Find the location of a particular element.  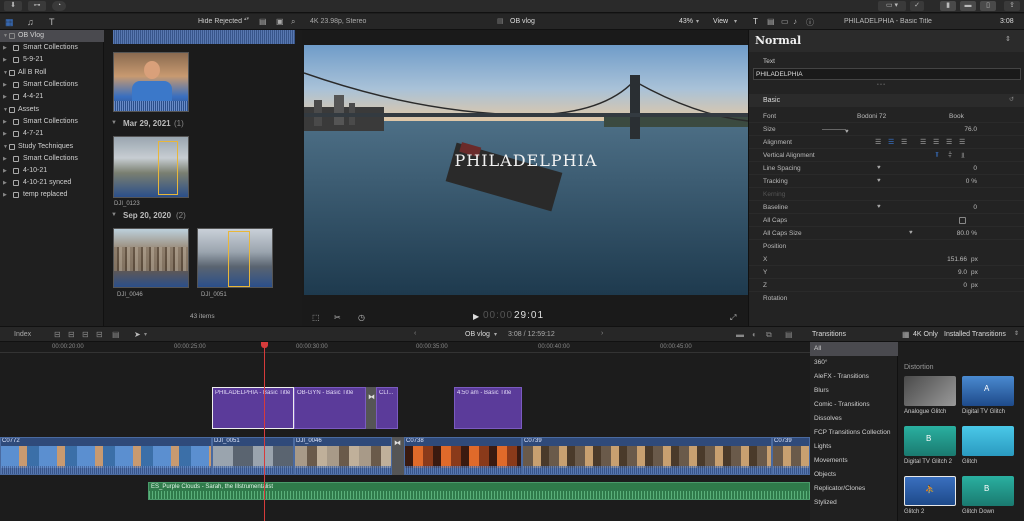

installed-transitions-popup: Installed Transitions is located at coordinates (975, 334).